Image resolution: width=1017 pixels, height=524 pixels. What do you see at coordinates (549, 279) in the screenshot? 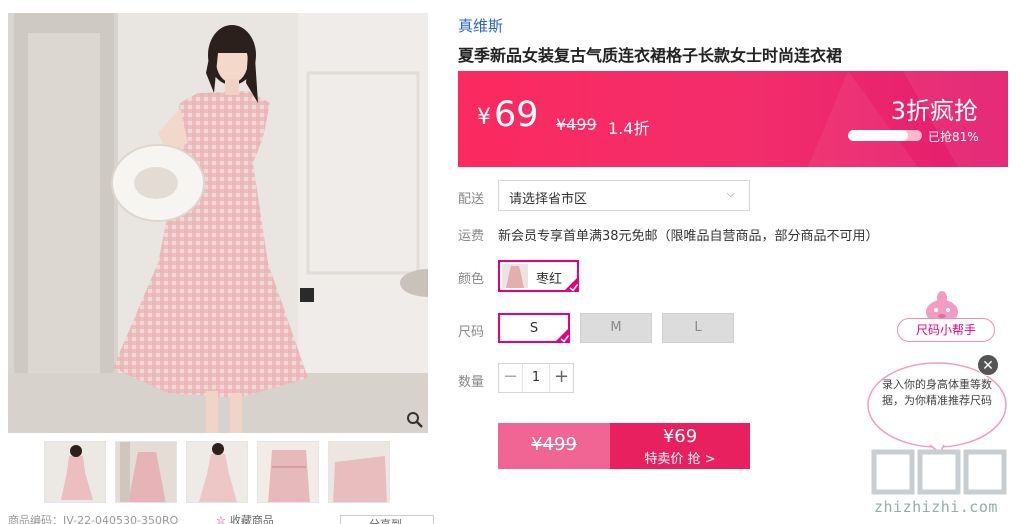
I see `color-option-label: 枣红` at bounding box center [549, 279].